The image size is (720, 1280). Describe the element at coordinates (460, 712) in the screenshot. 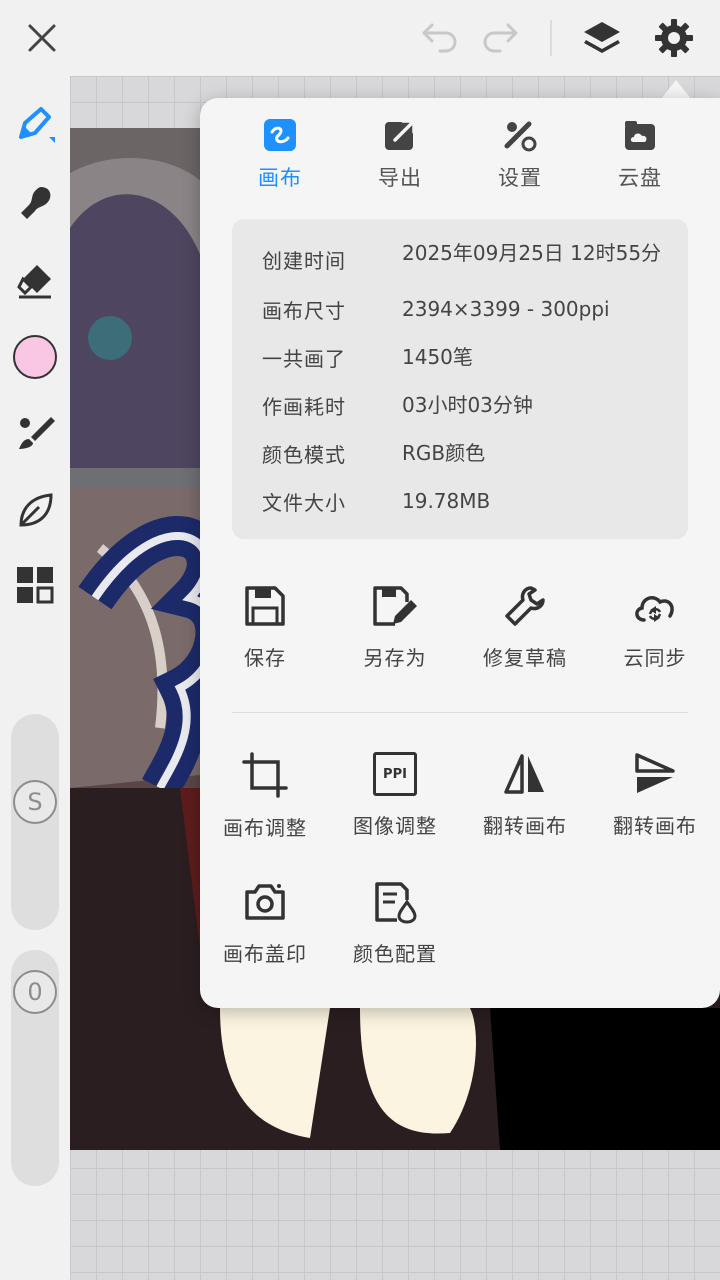

I see `actions-divider` at that location.